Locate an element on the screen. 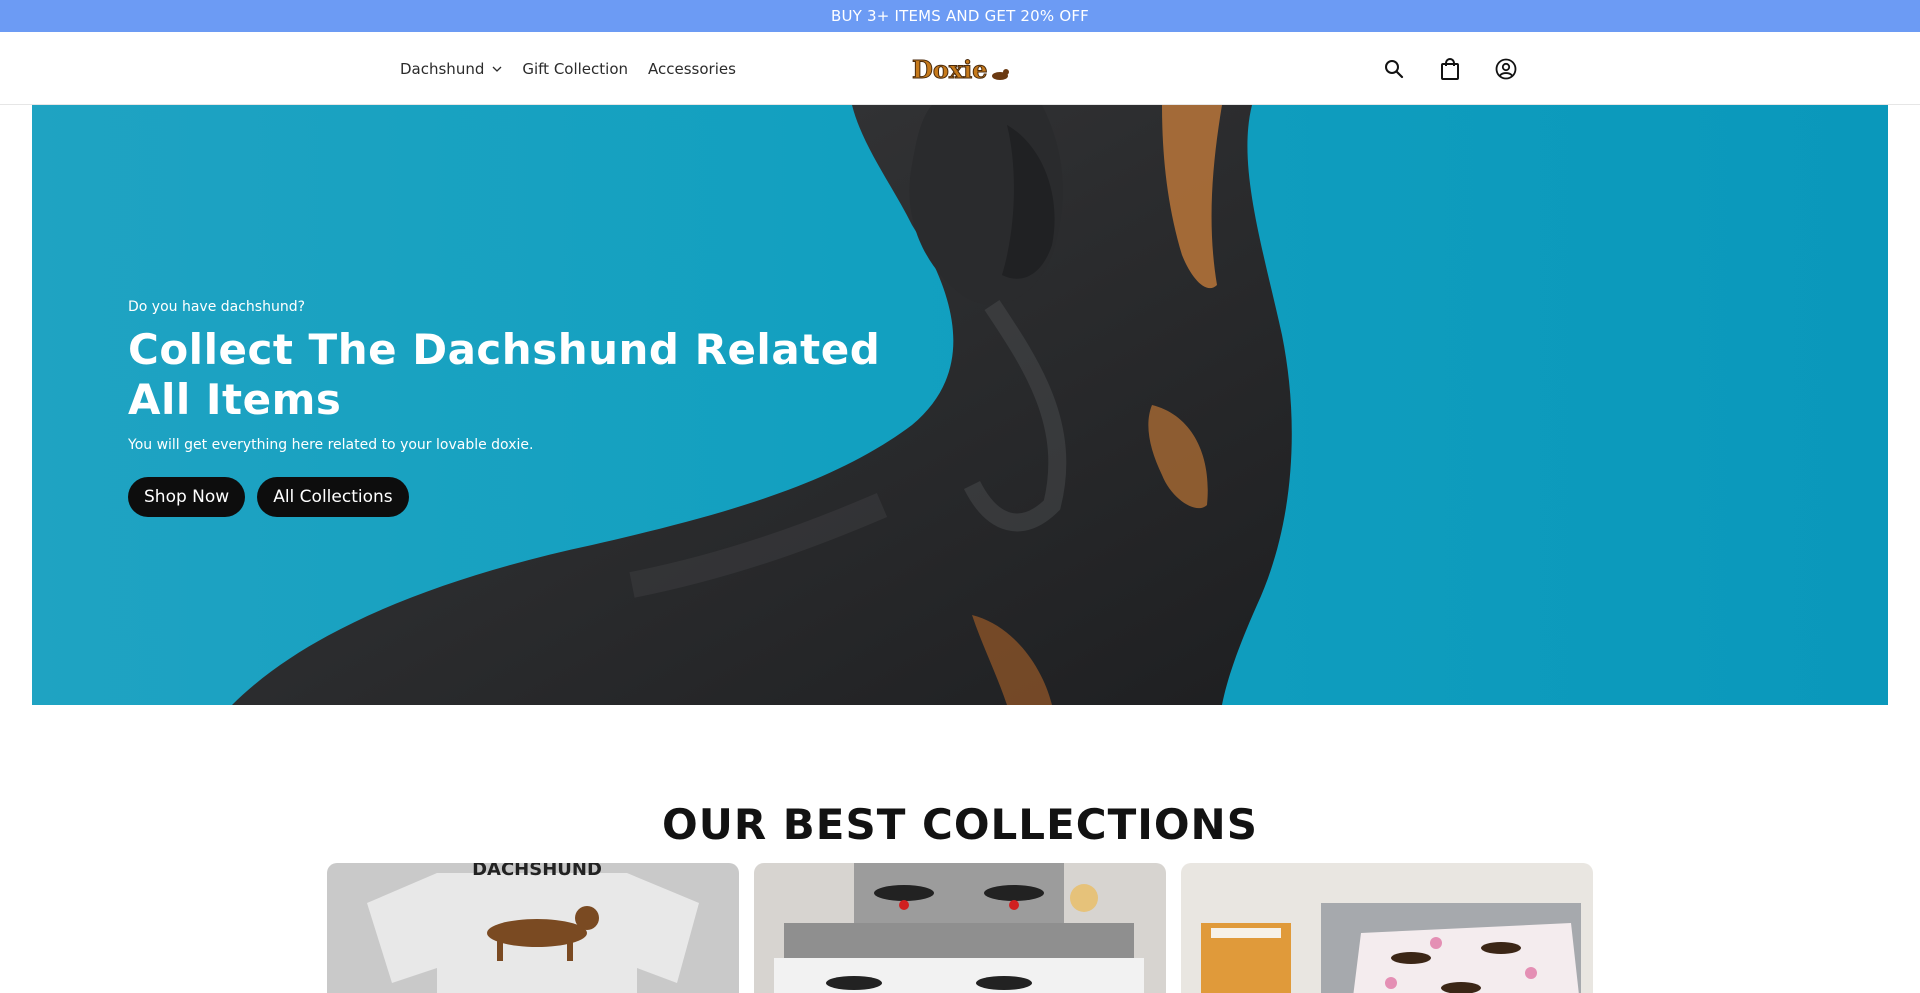  tshirt-image: DACHSHUND is located at coordinates (533, 928).